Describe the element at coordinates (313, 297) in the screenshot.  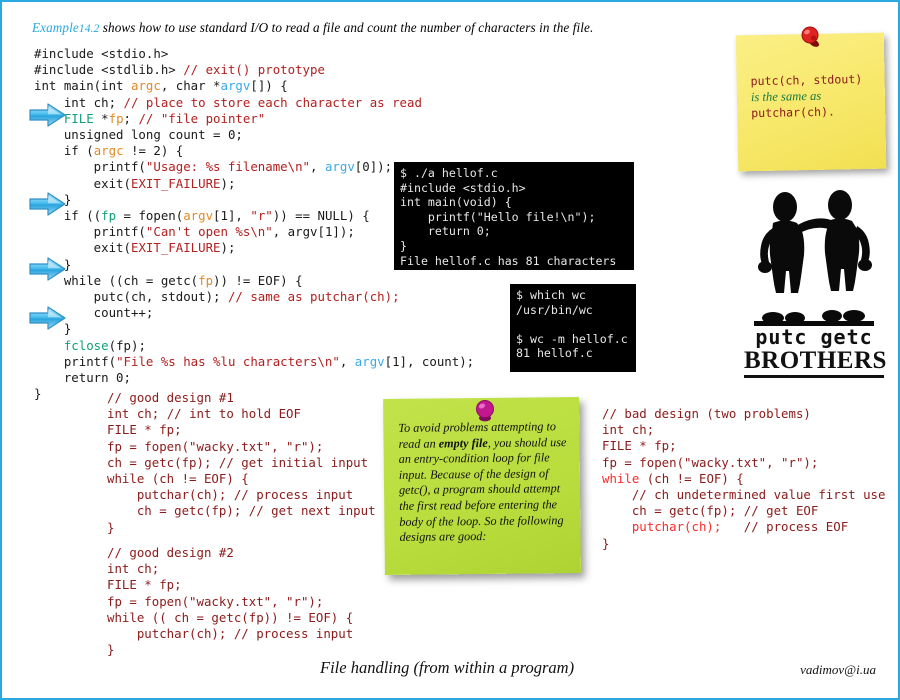
I see `code-token: // same as putchar(ch);` at that location.